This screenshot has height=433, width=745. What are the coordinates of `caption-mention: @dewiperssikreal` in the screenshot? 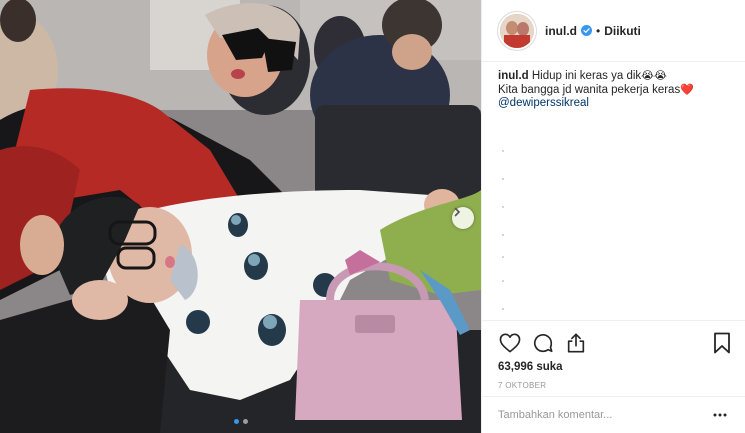 It's located at (543, 103).